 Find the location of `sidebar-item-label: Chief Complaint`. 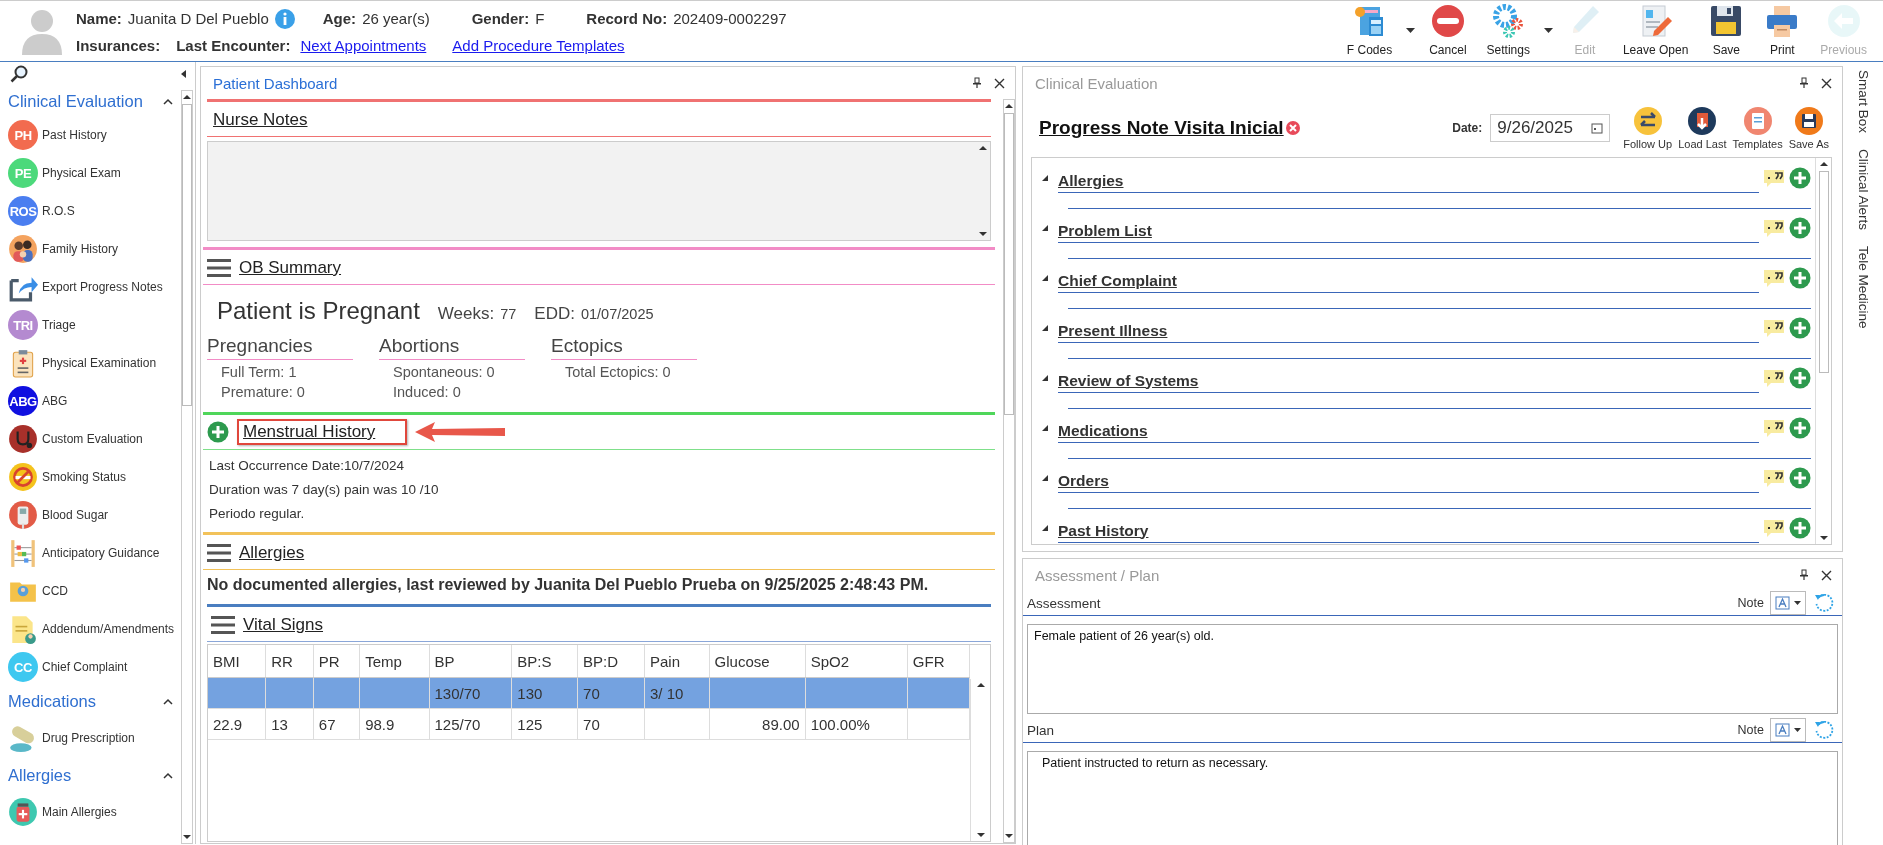

sidebar-item-label: Chief Complaint is located at coordinates (85, 667).